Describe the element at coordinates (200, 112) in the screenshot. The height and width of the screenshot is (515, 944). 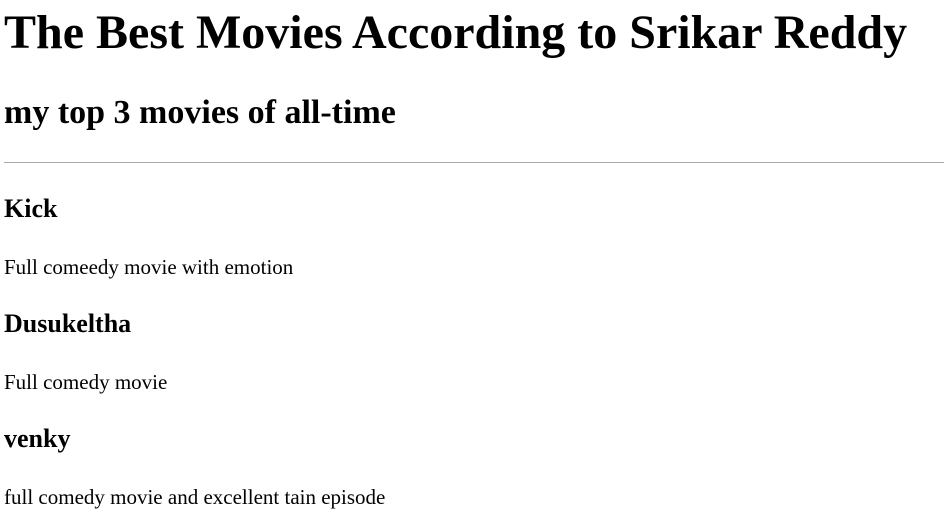
I see `page-subtitle: my top 3 movies of all-time` at that location.